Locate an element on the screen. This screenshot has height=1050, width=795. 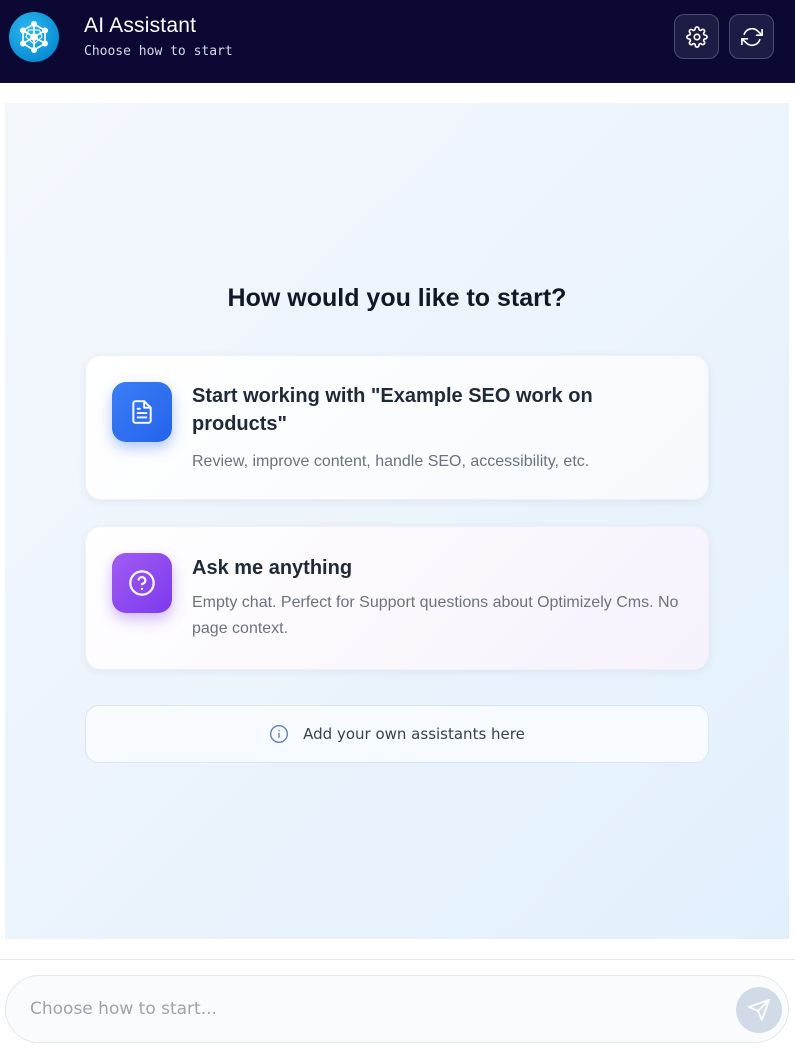
document-icon is located at coordinates (142, 412).